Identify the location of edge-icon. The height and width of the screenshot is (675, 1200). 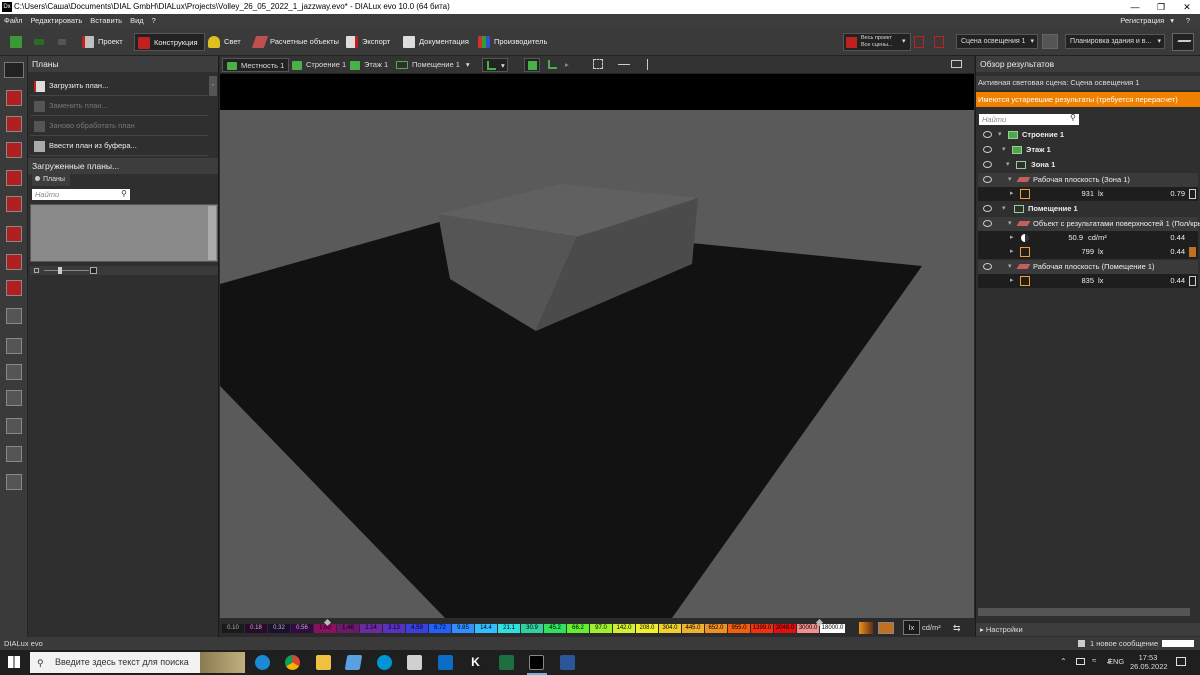
(262, 662).